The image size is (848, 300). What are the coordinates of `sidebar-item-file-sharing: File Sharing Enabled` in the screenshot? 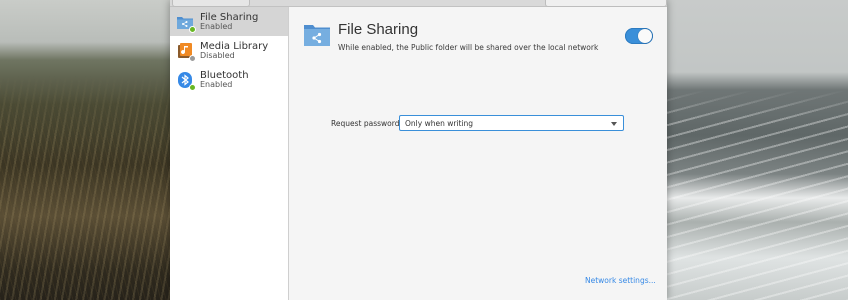 It's located at (229, 21).